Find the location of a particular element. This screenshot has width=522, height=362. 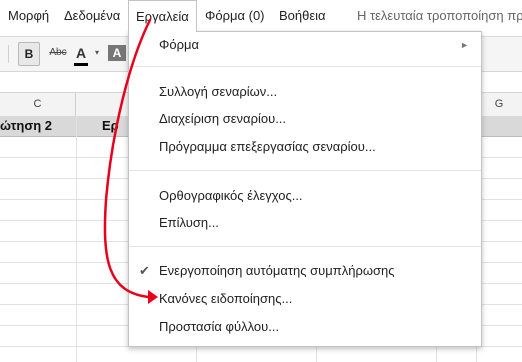

last-edit-status: Η τελευταία τροποποίηση πρ is located at coordinates (439, 16).